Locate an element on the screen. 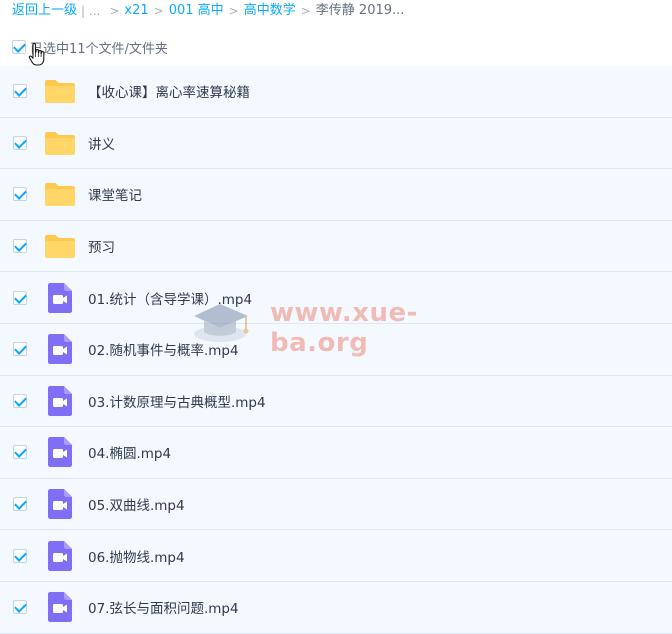 This screenshot has width=672, height=634. breadcrumb-item-math: 高中数学 is located at coordinates (270, 11).